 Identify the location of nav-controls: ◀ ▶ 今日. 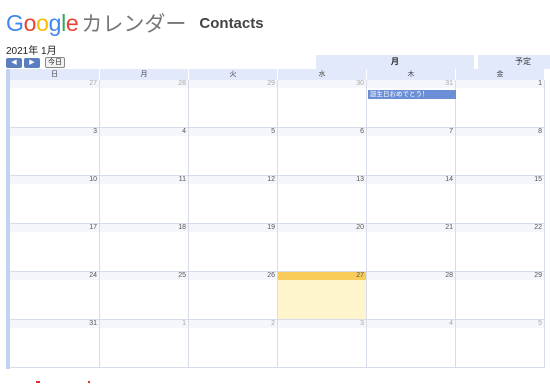
(35, 62).